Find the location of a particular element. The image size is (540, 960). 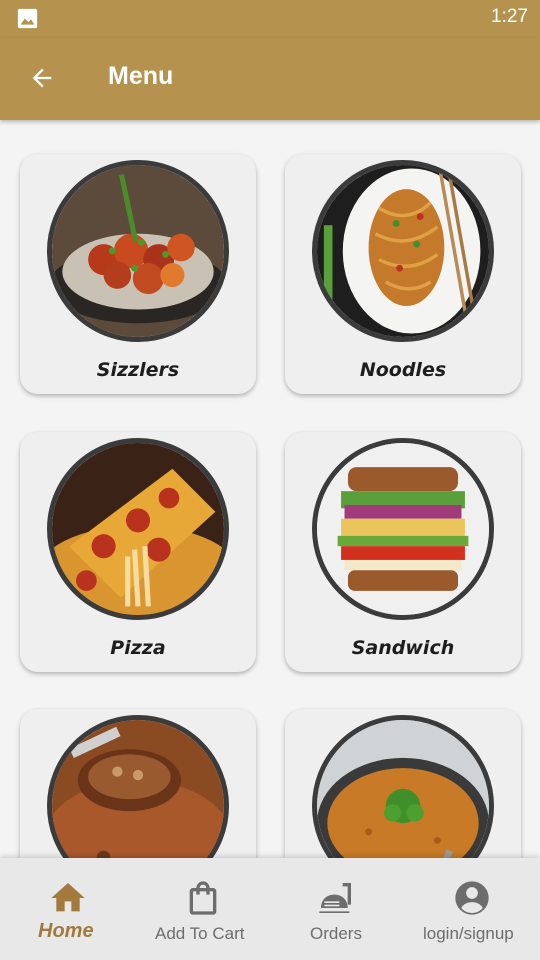

menu-card-label: Pizza is located at coordinates (138, 648).